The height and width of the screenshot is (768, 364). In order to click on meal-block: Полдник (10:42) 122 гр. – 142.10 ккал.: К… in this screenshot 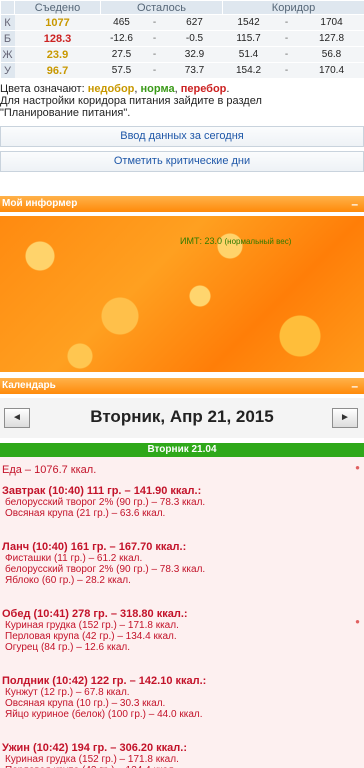, I will do `click(178, 697)`.